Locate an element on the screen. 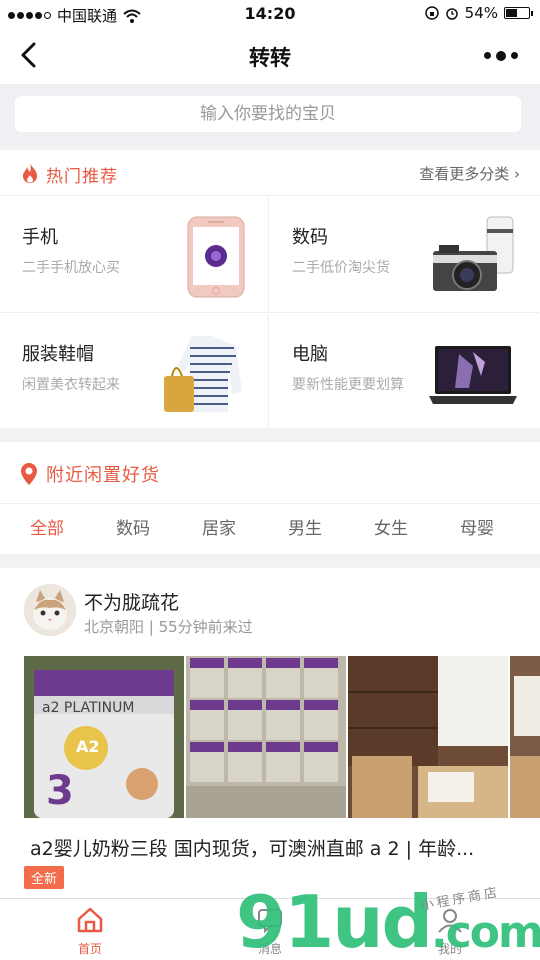 This screenshot has height=960, width=540. nav-bar: 转转 is located at coordinates (270, 56).